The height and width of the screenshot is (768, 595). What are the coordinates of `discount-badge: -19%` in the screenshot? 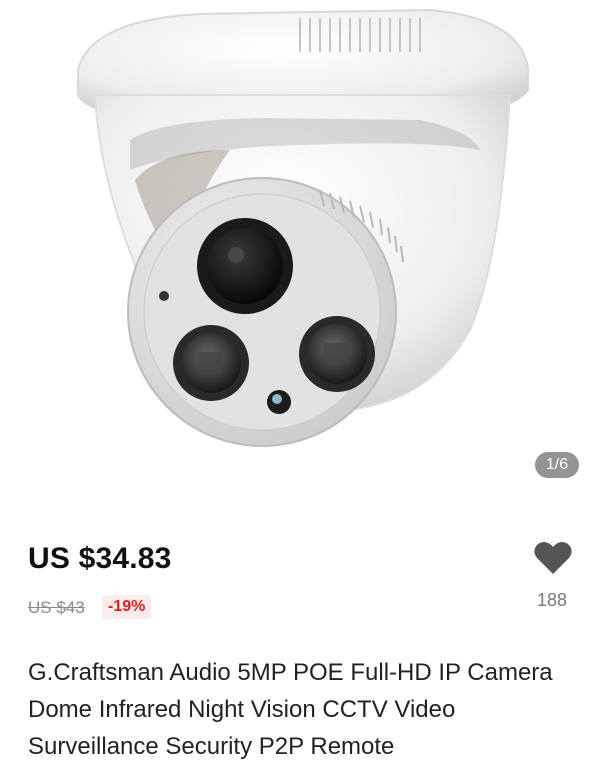 It's located at (127, 607).